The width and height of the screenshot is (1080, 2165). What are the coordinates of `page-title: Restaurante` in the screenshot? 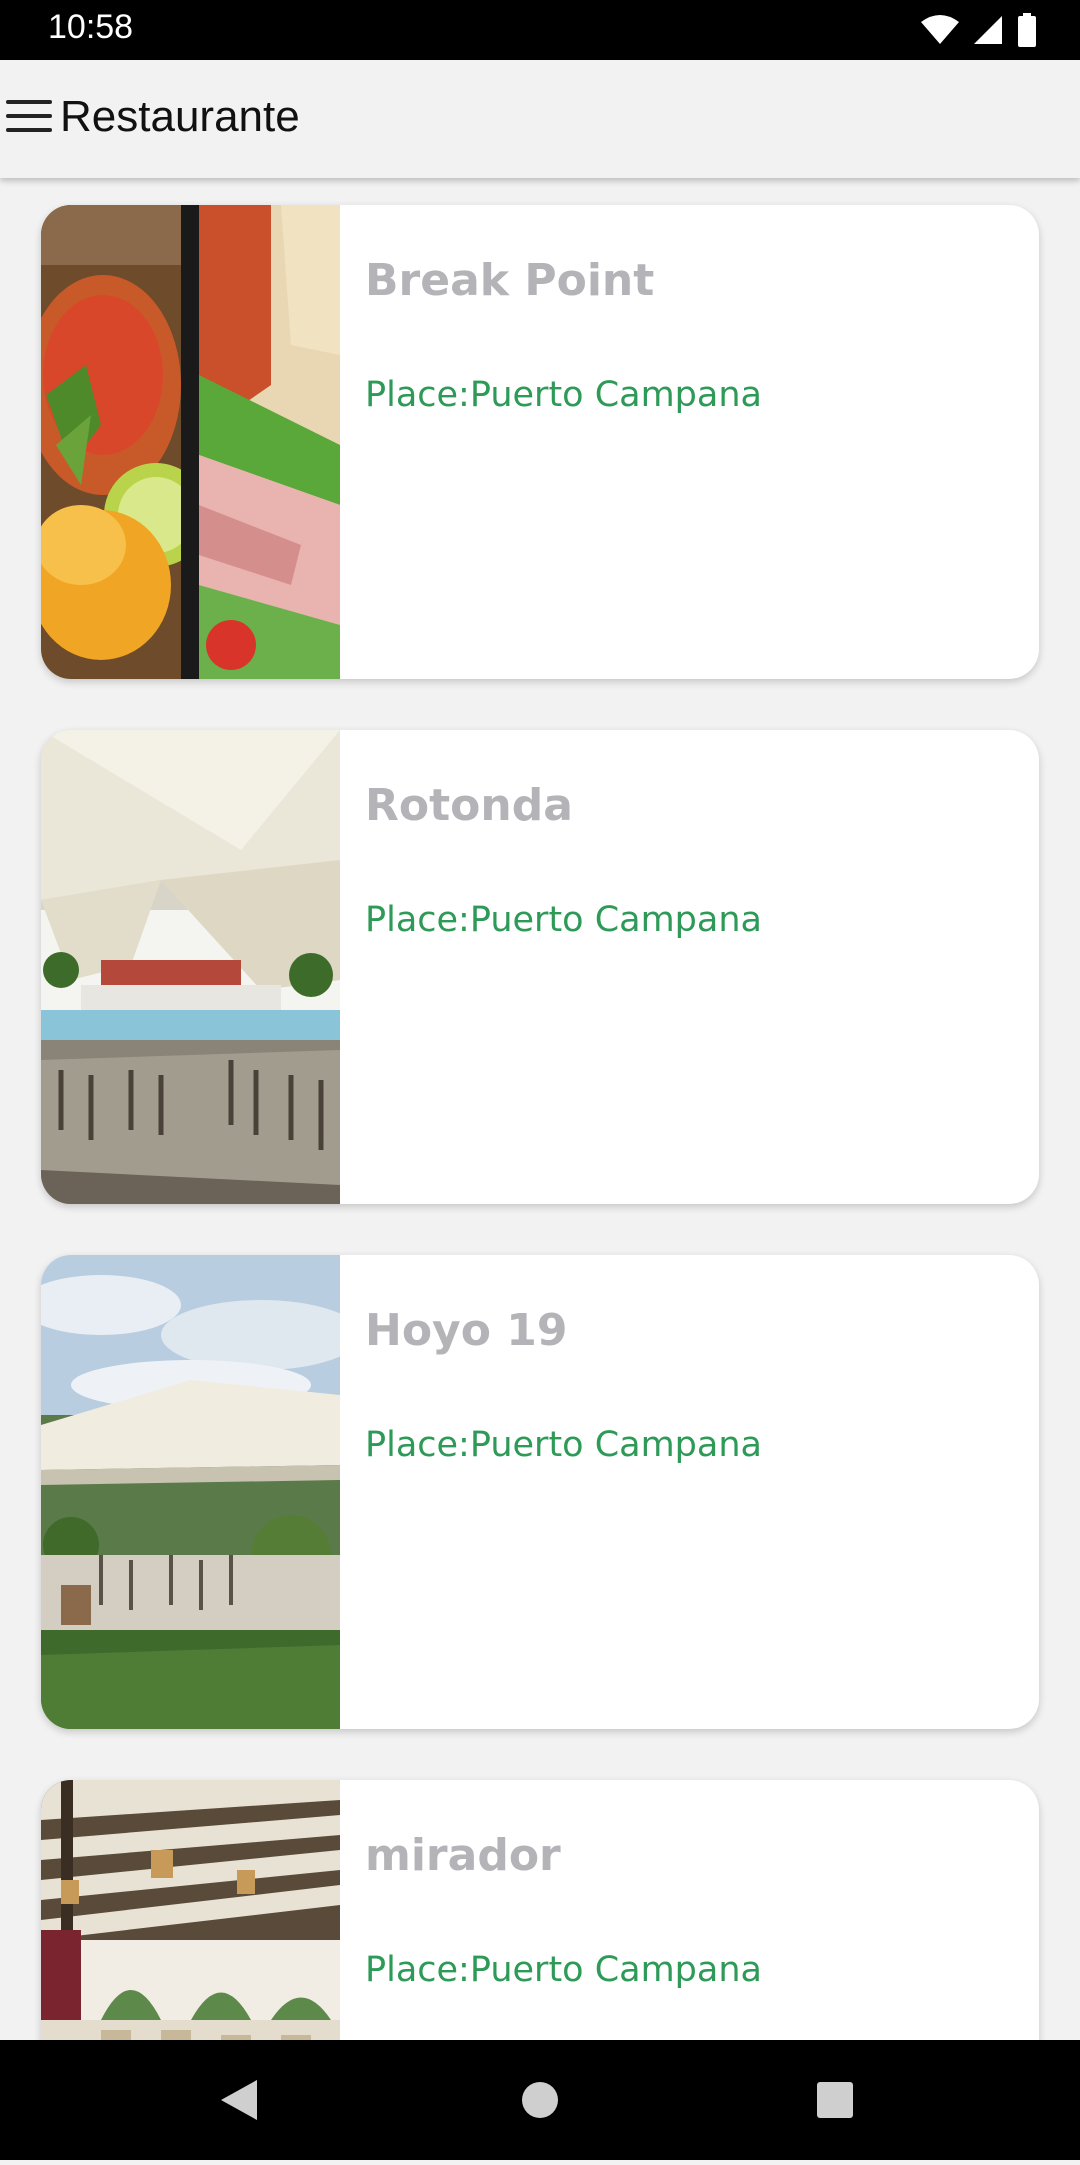 It's located at (180, 116).